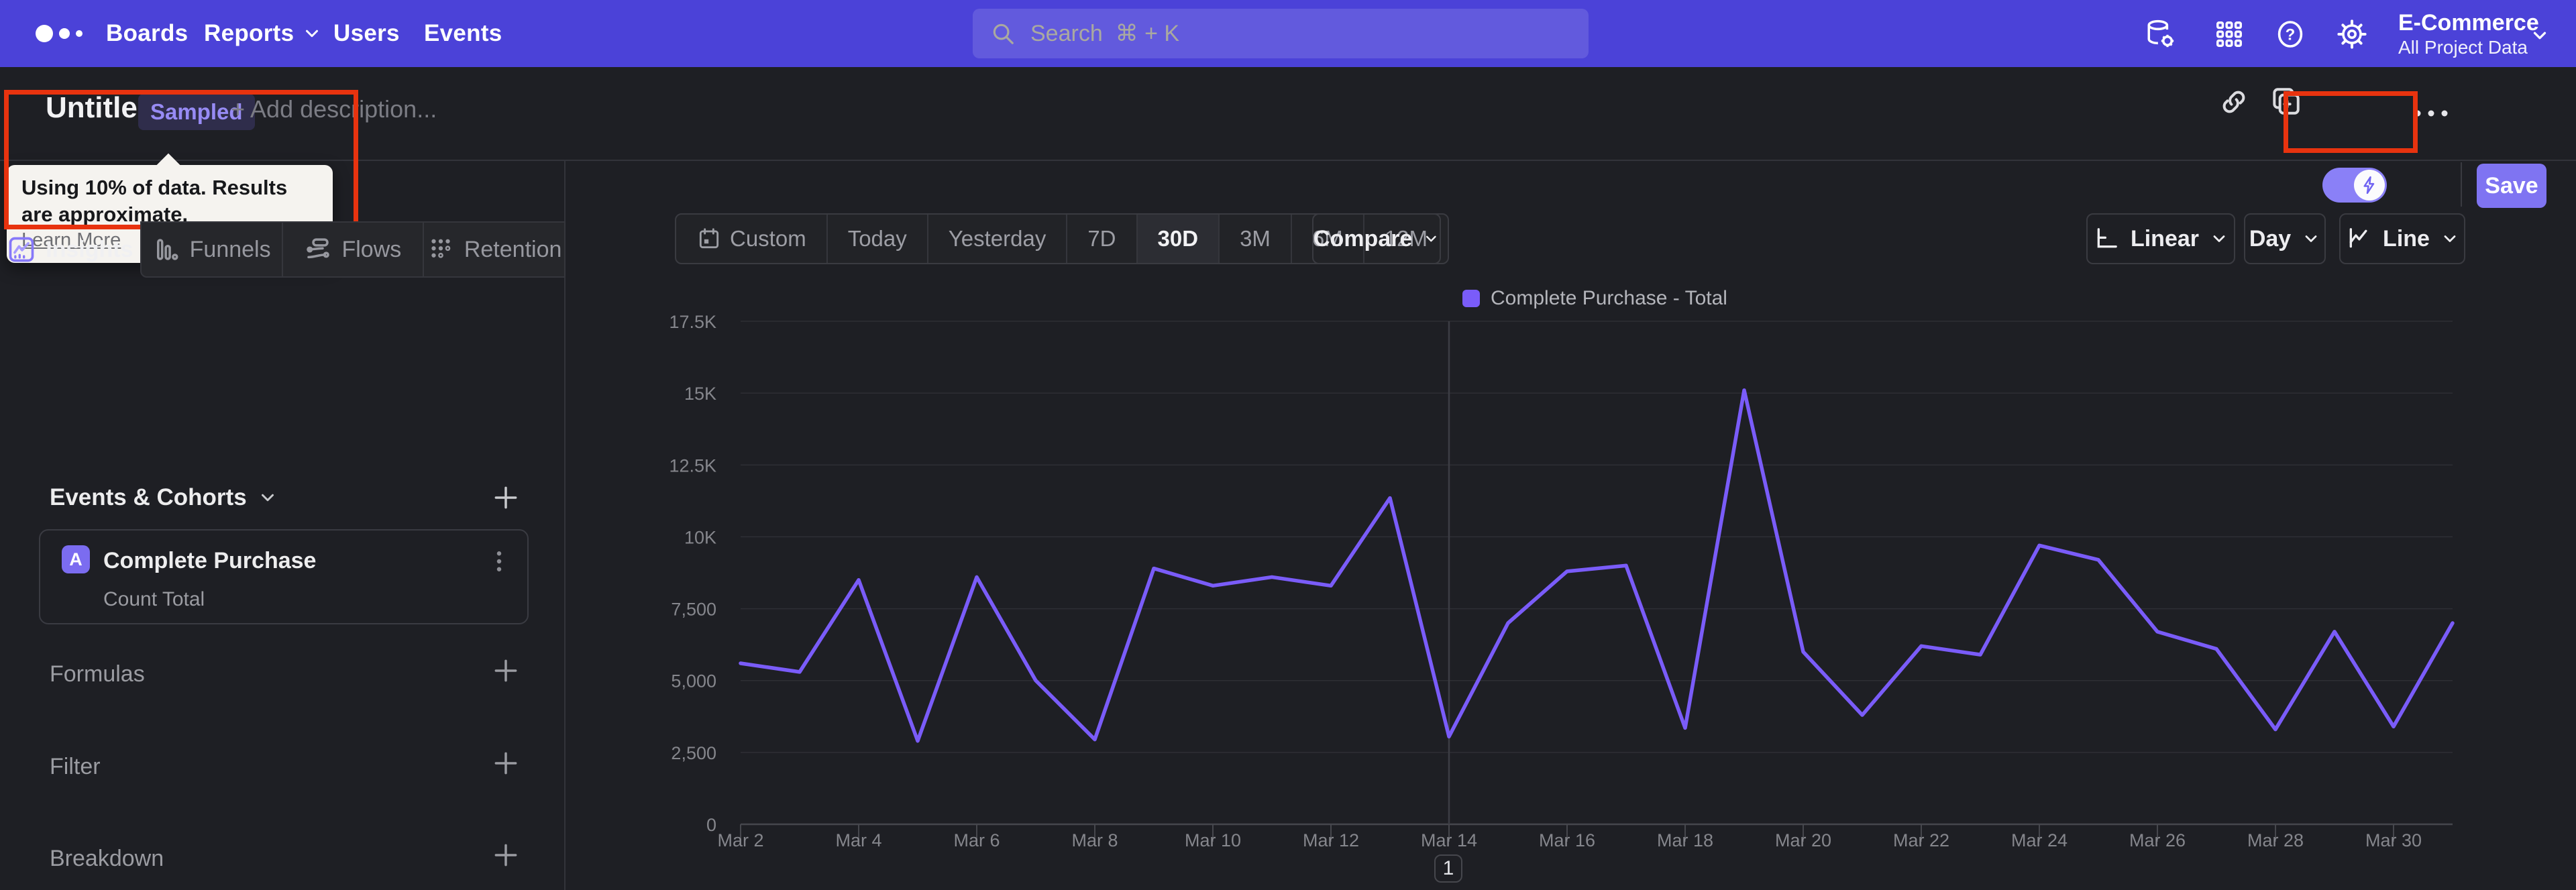  I want to click on nav-item-boards: Boards, so click(147, 33).